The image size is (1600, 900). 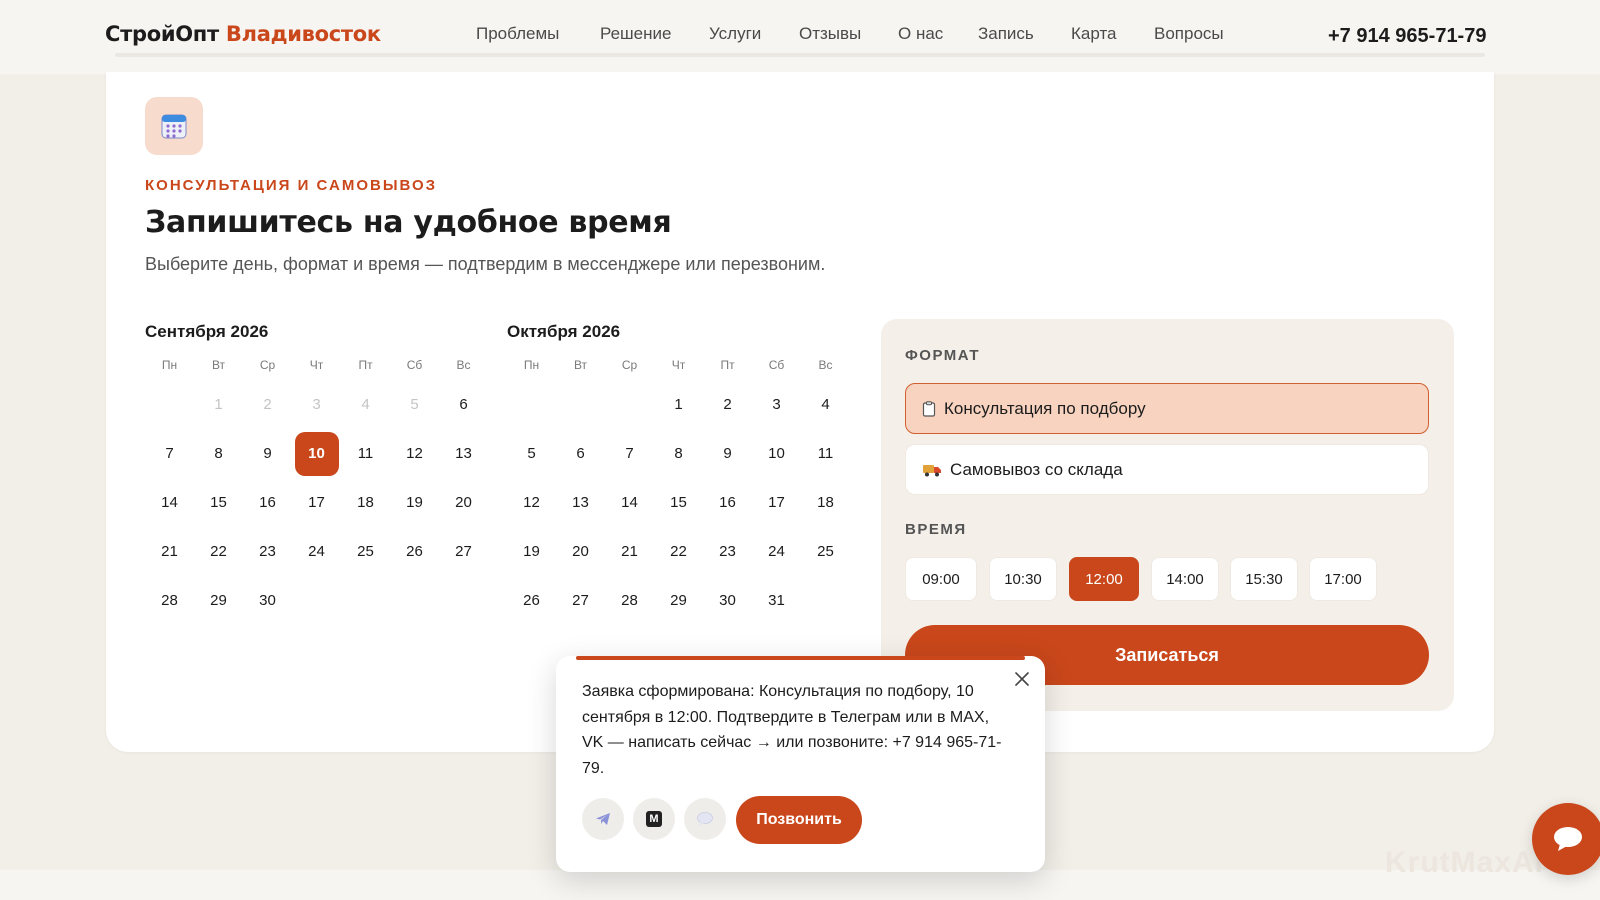 I want to click on calendar-day-number: 11, so click(x=825, y=453).